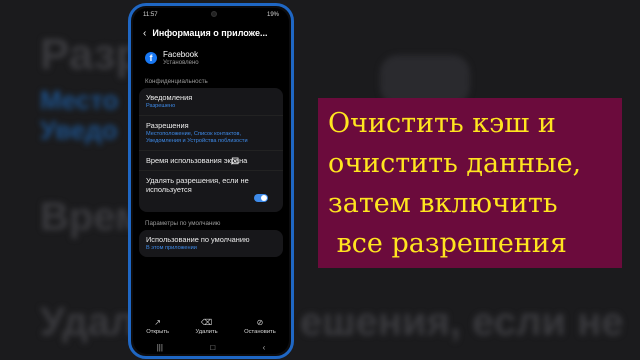  Describe the element at coordinates (261, 198) in the screenshot. I see `remove-permissions-toggle` at that location.